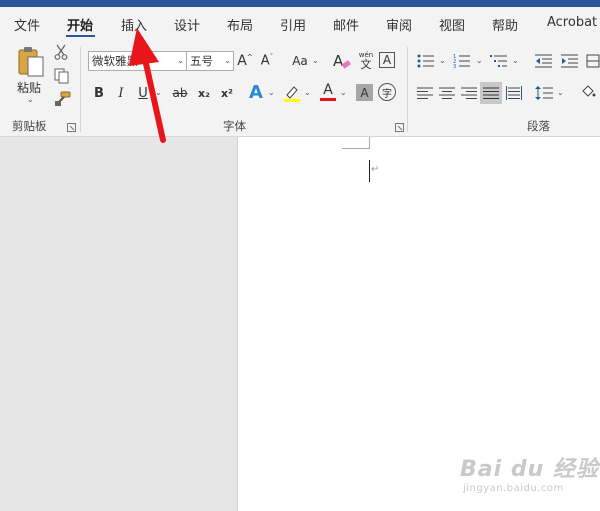 This screenshot has width=600, height=511. I want to click on tab-acrobat: Acrobat, so click(572, 22).